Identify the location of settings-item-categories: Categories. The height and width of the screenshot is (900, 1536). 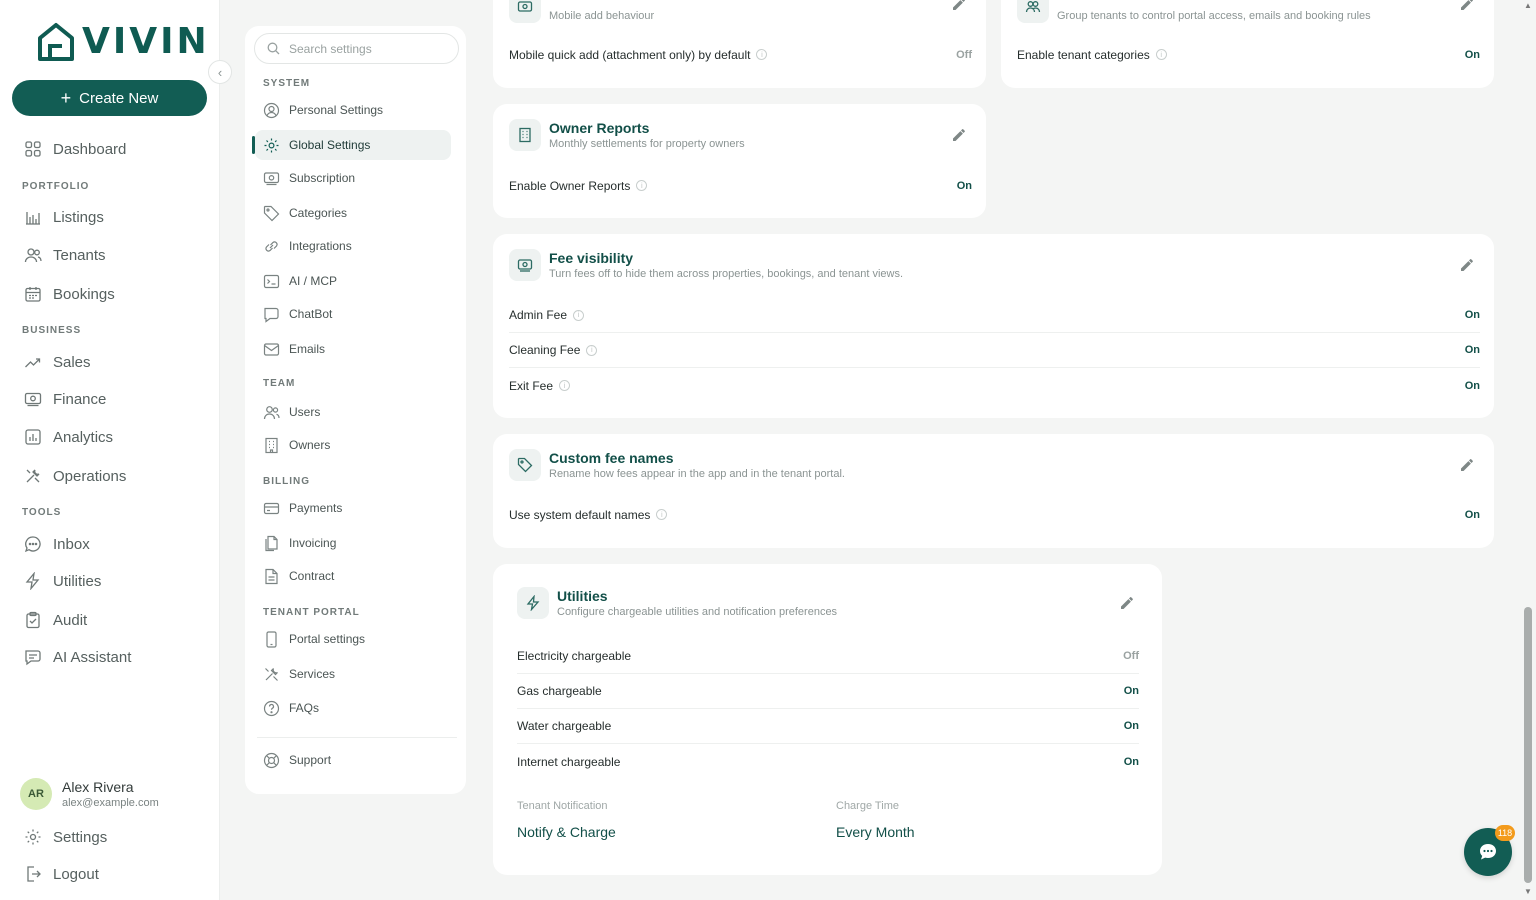
(361, 213).